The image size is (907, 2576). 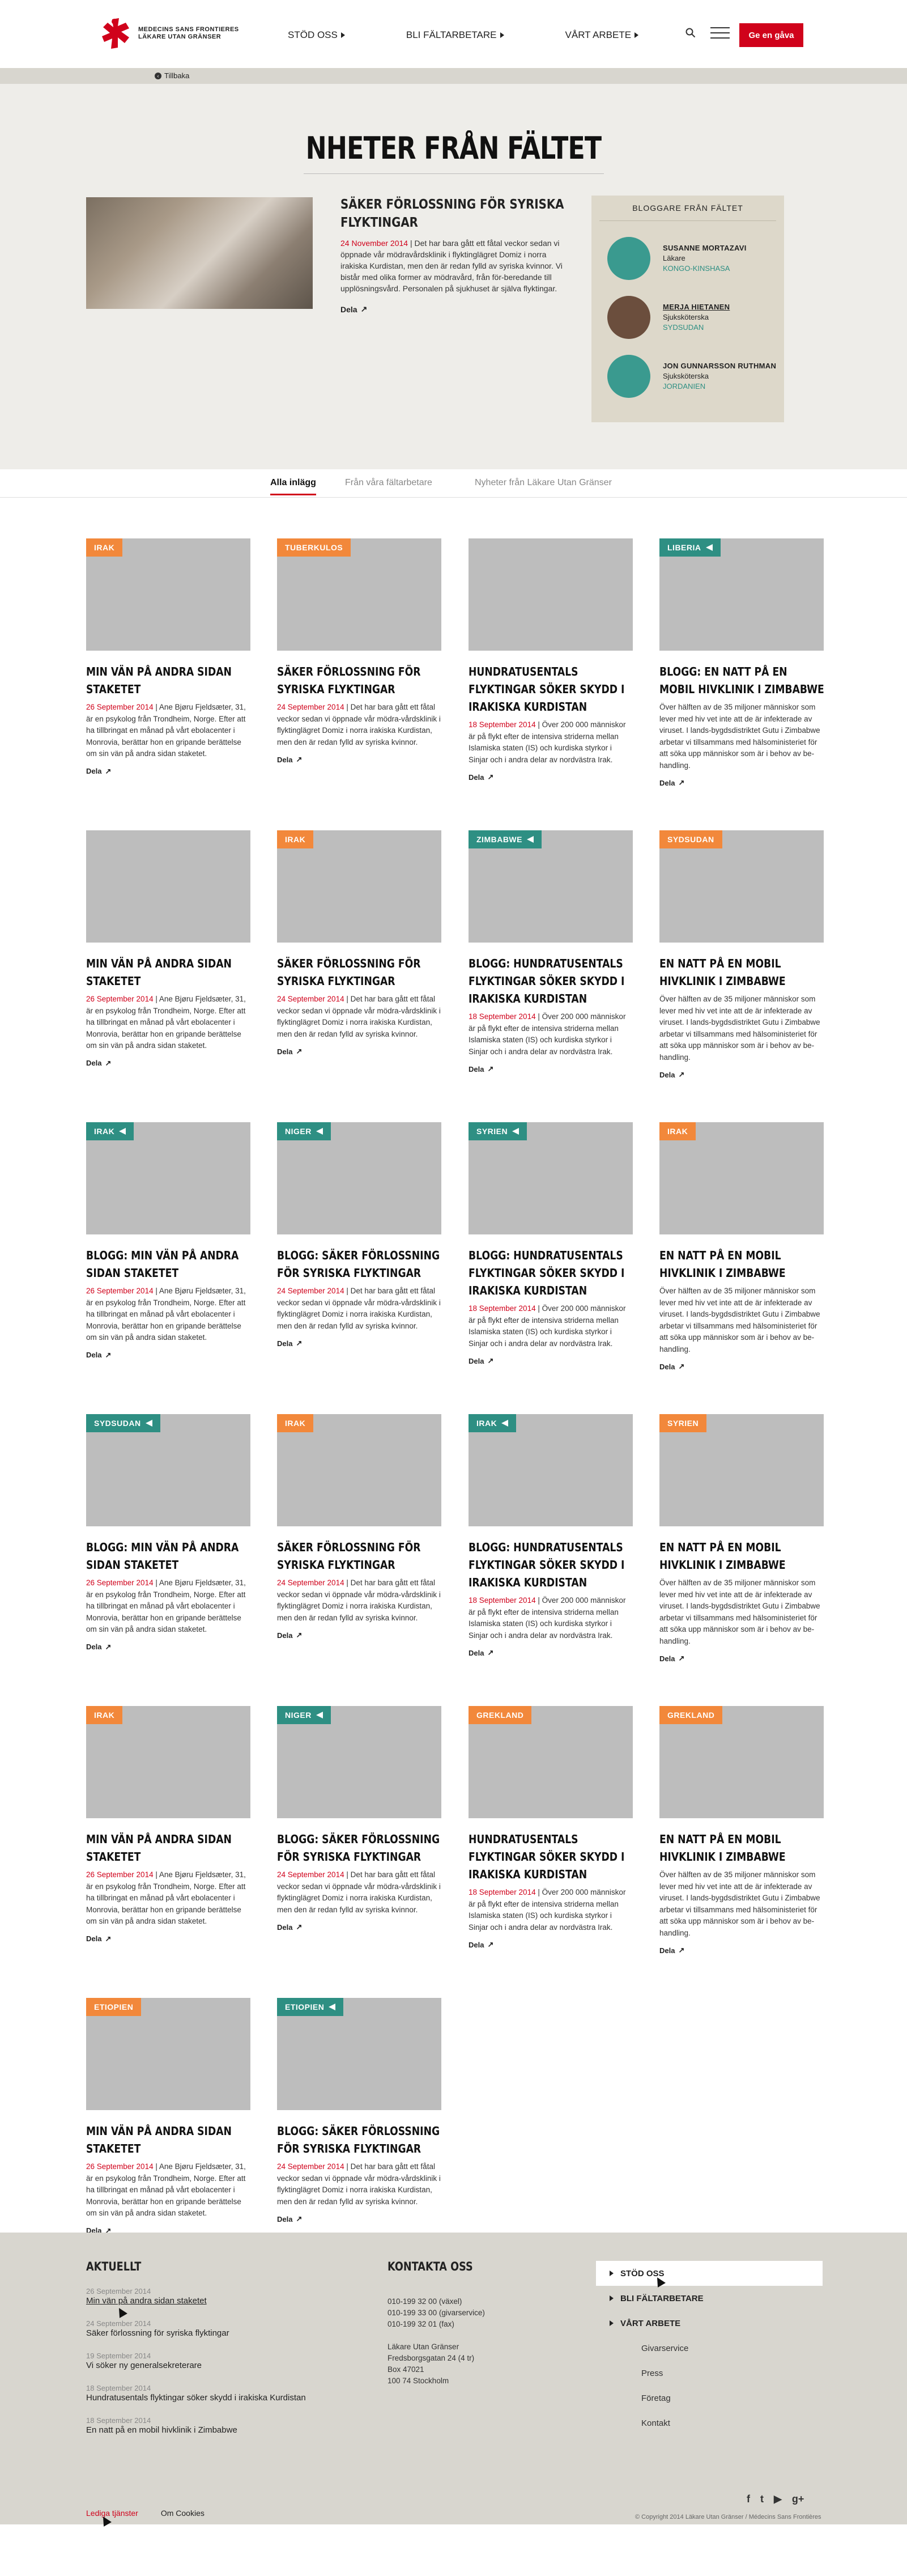 What do you see at coordinates (316, 35) in the screenshot?
I see `nav-stod-oss: STÖD OSS` at bounding box center [316, 35].